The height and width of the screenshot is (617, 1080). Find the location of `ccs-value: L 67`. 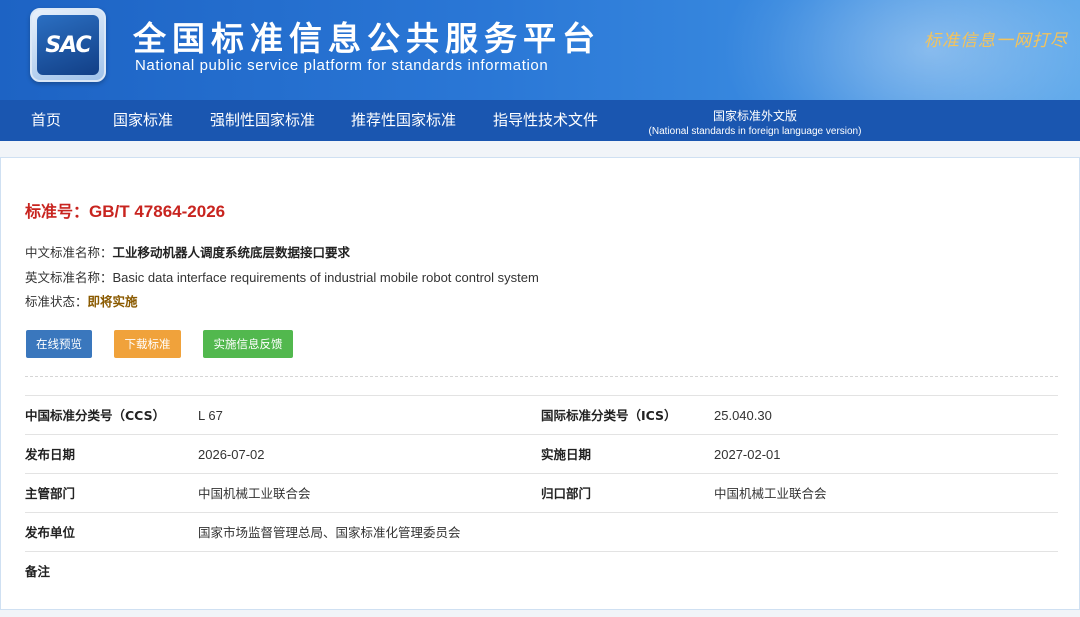

ccs-value: L 67 is located at coordinates (210, 415).